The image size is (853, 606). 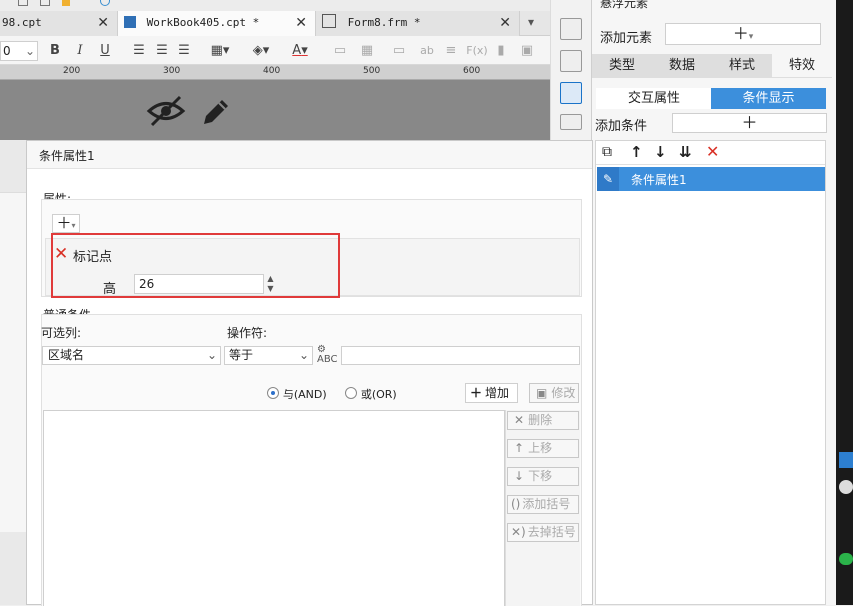 What do you see at coordinates (654, 98) in the screenshot?
I see `subtab-interaction: 交互属性` at bounding box center [654, 98].